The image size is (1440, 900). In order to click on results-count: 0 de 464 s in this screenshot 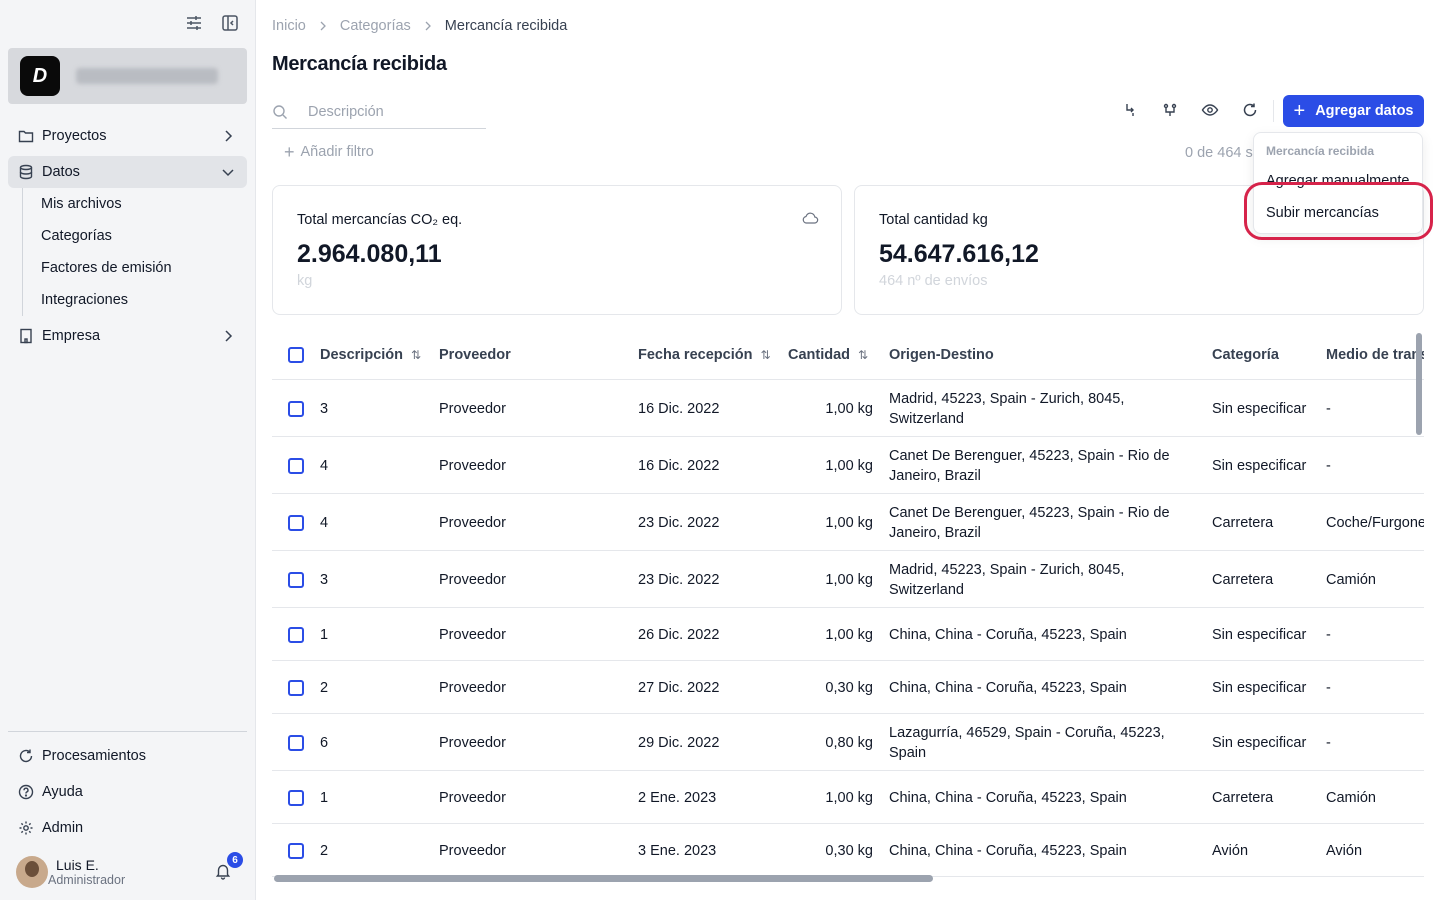, I will do `click(1219, 153)`.